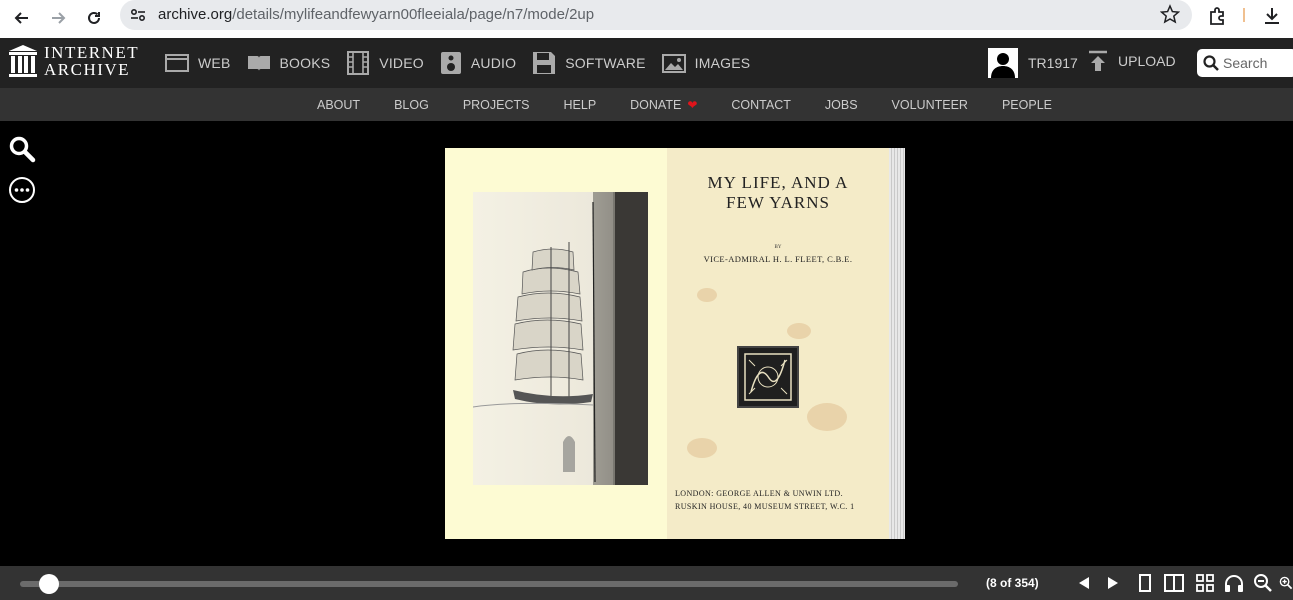 The image size is (1293, 600). I want to click on two-page-icon, so click(1174, 583).